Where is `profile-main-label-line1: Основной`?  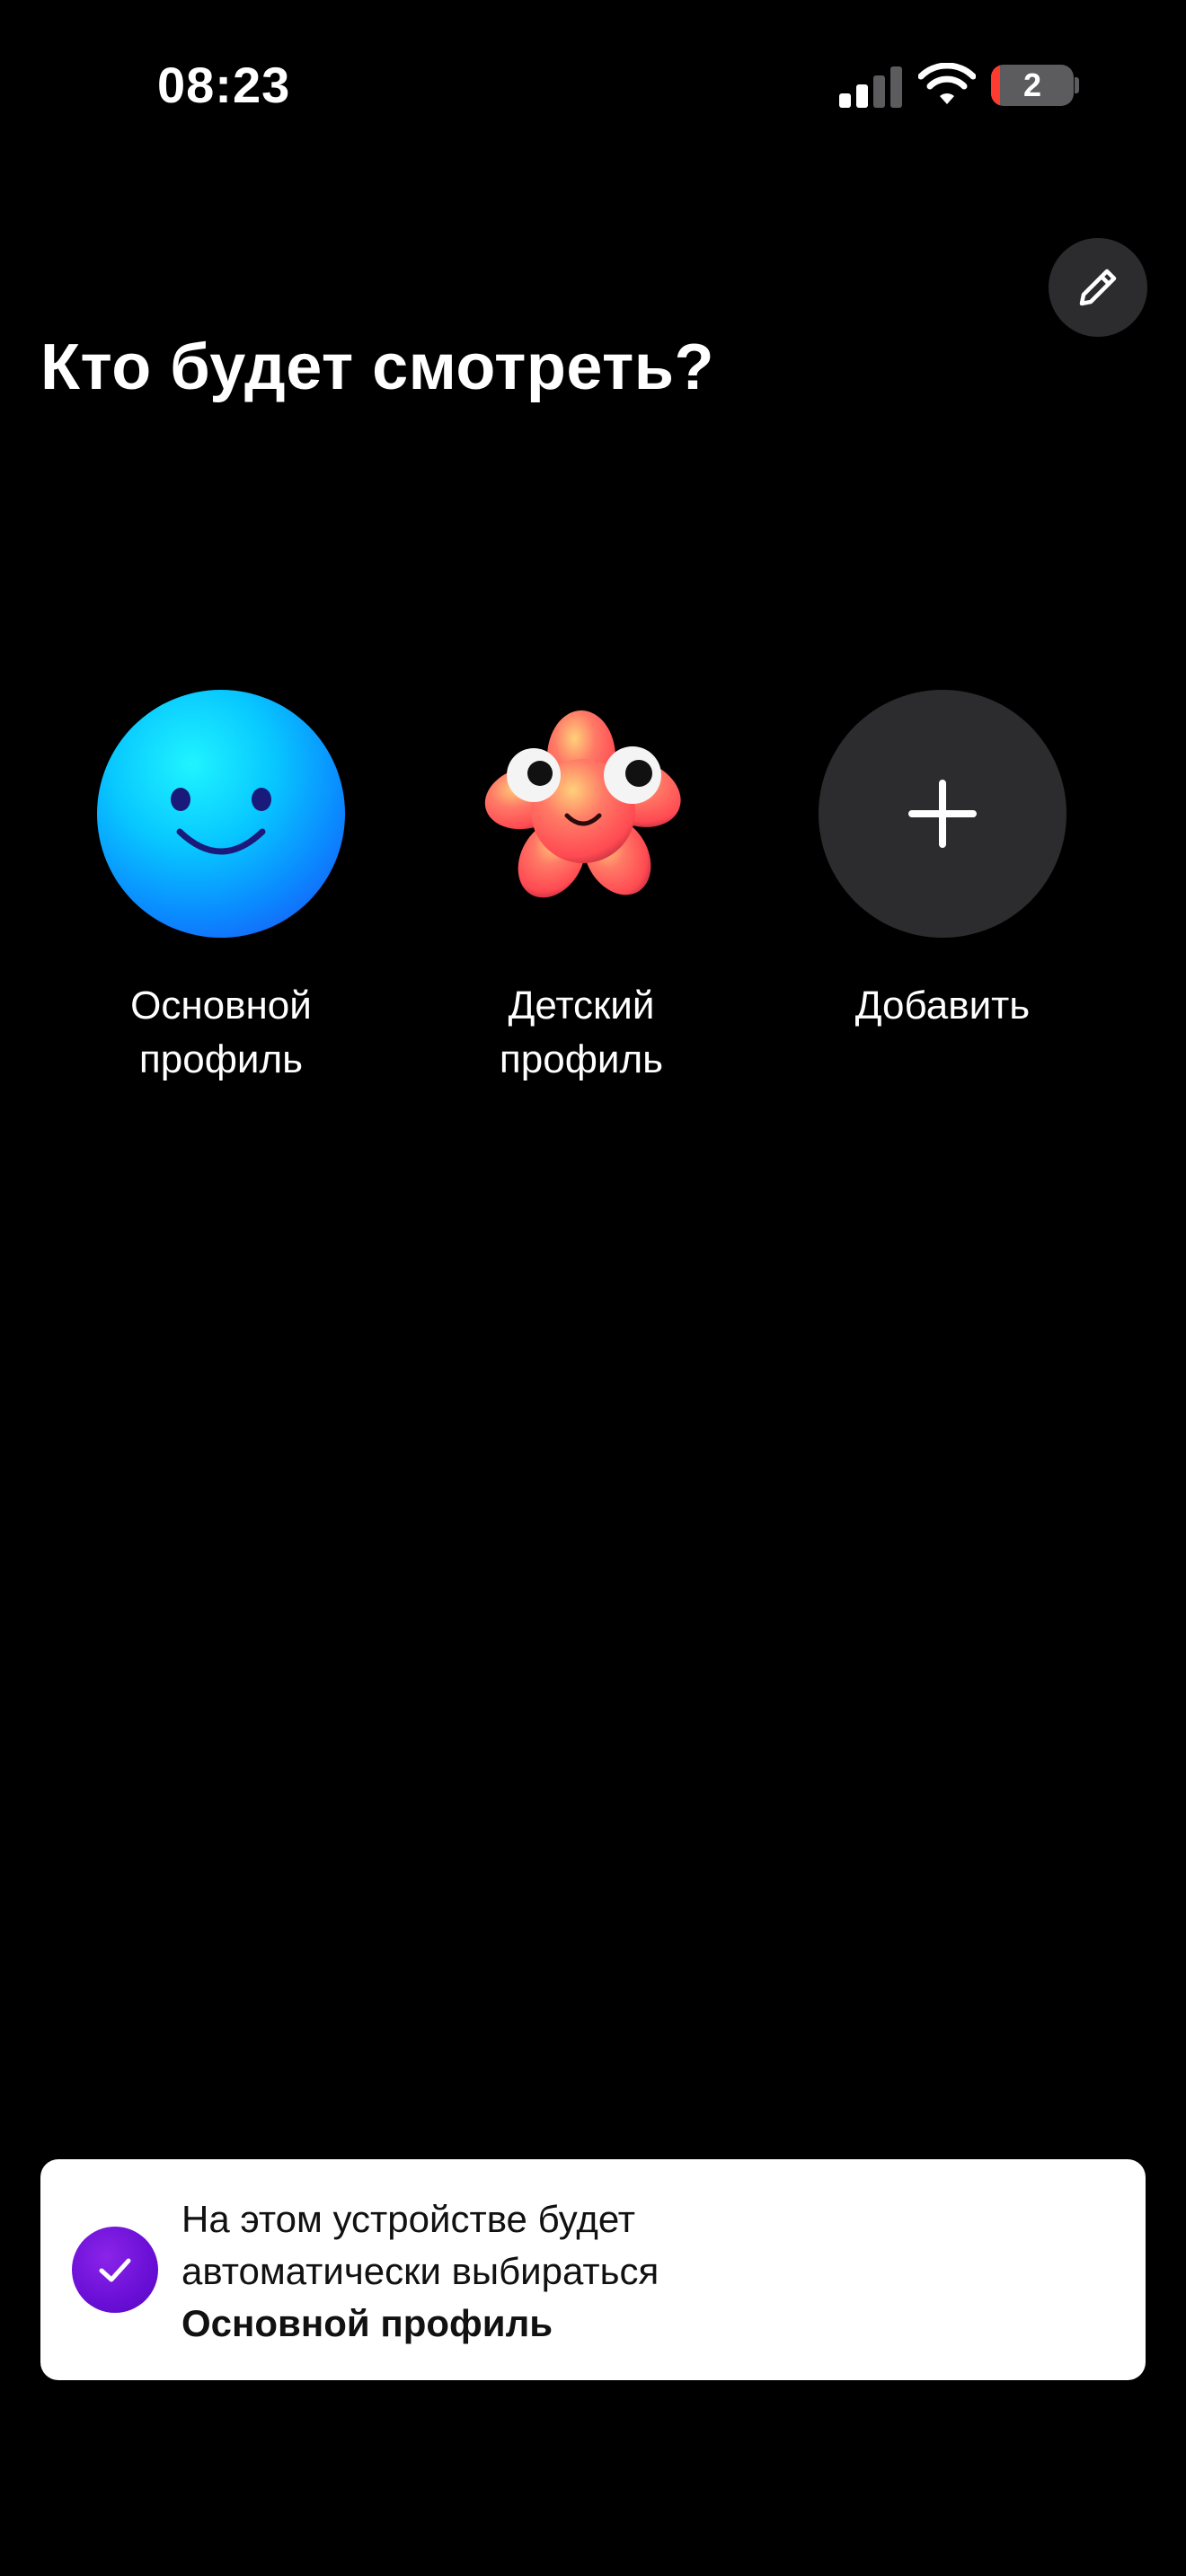 profile-main-label-line1: Основной is located at coordinates (221, 1006).